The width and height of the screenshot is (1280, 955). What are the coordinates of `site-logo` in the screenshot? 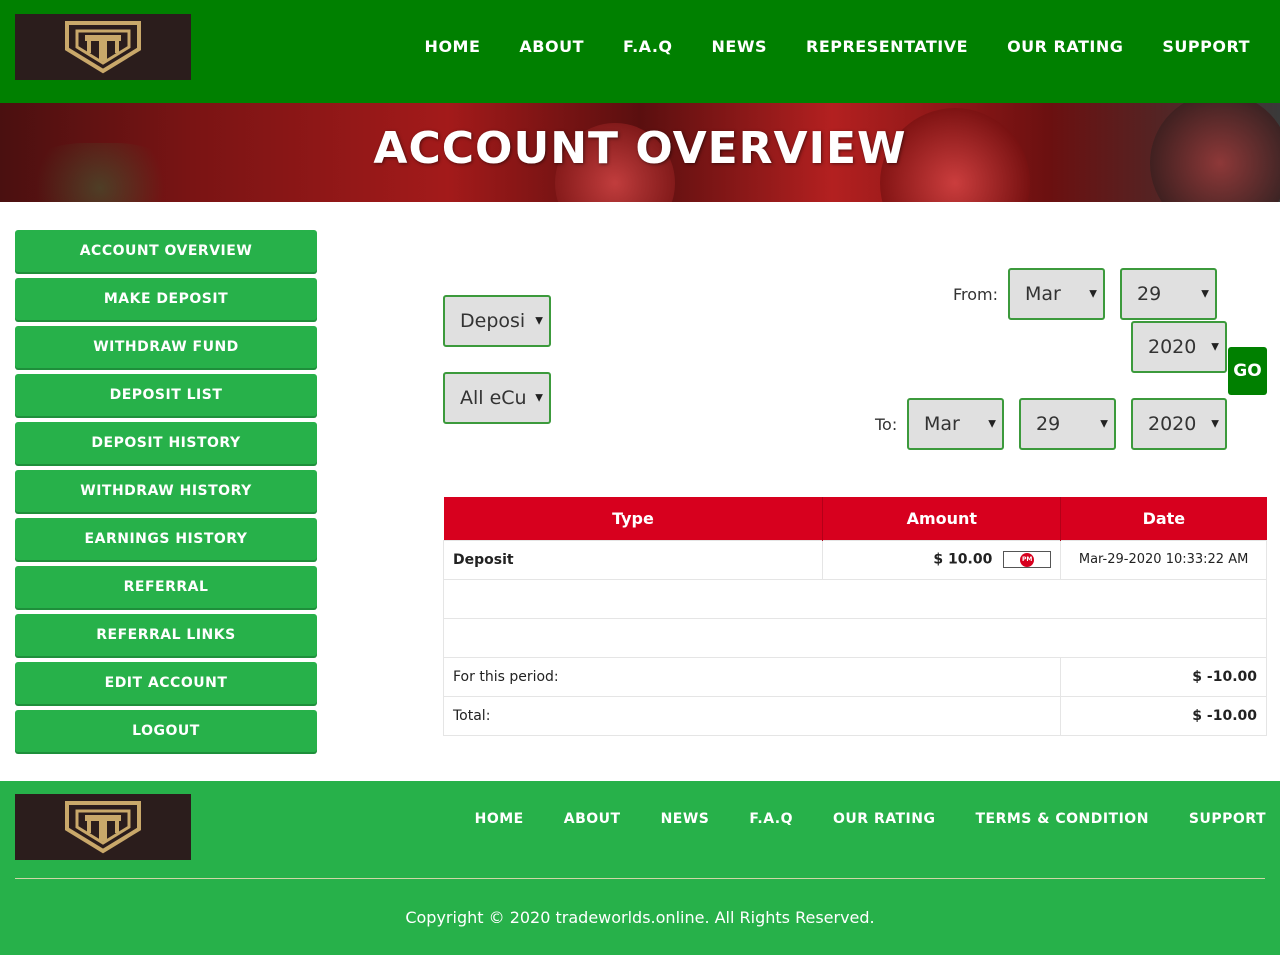 It's located at (103, 47).